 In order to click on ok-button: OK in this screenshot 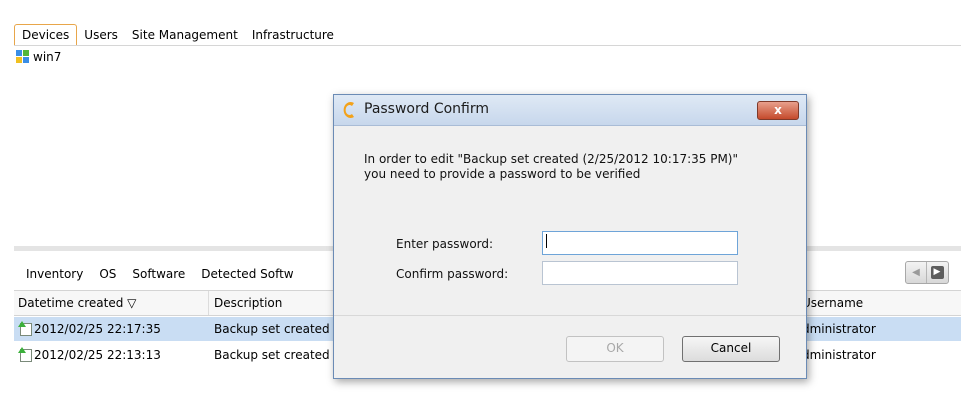, I will do `click(615, 349)`.